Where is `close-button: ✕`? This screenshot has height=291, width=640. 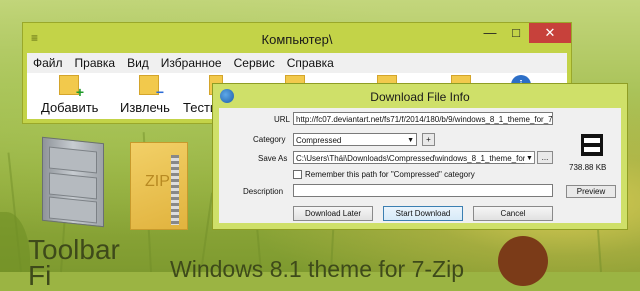 close-button: ✕ is located at coordinates (550, 33).